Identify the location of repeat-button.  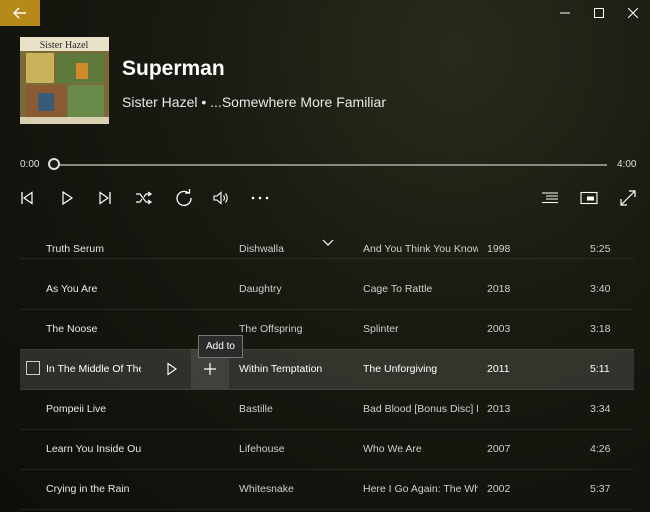
(184, 198).